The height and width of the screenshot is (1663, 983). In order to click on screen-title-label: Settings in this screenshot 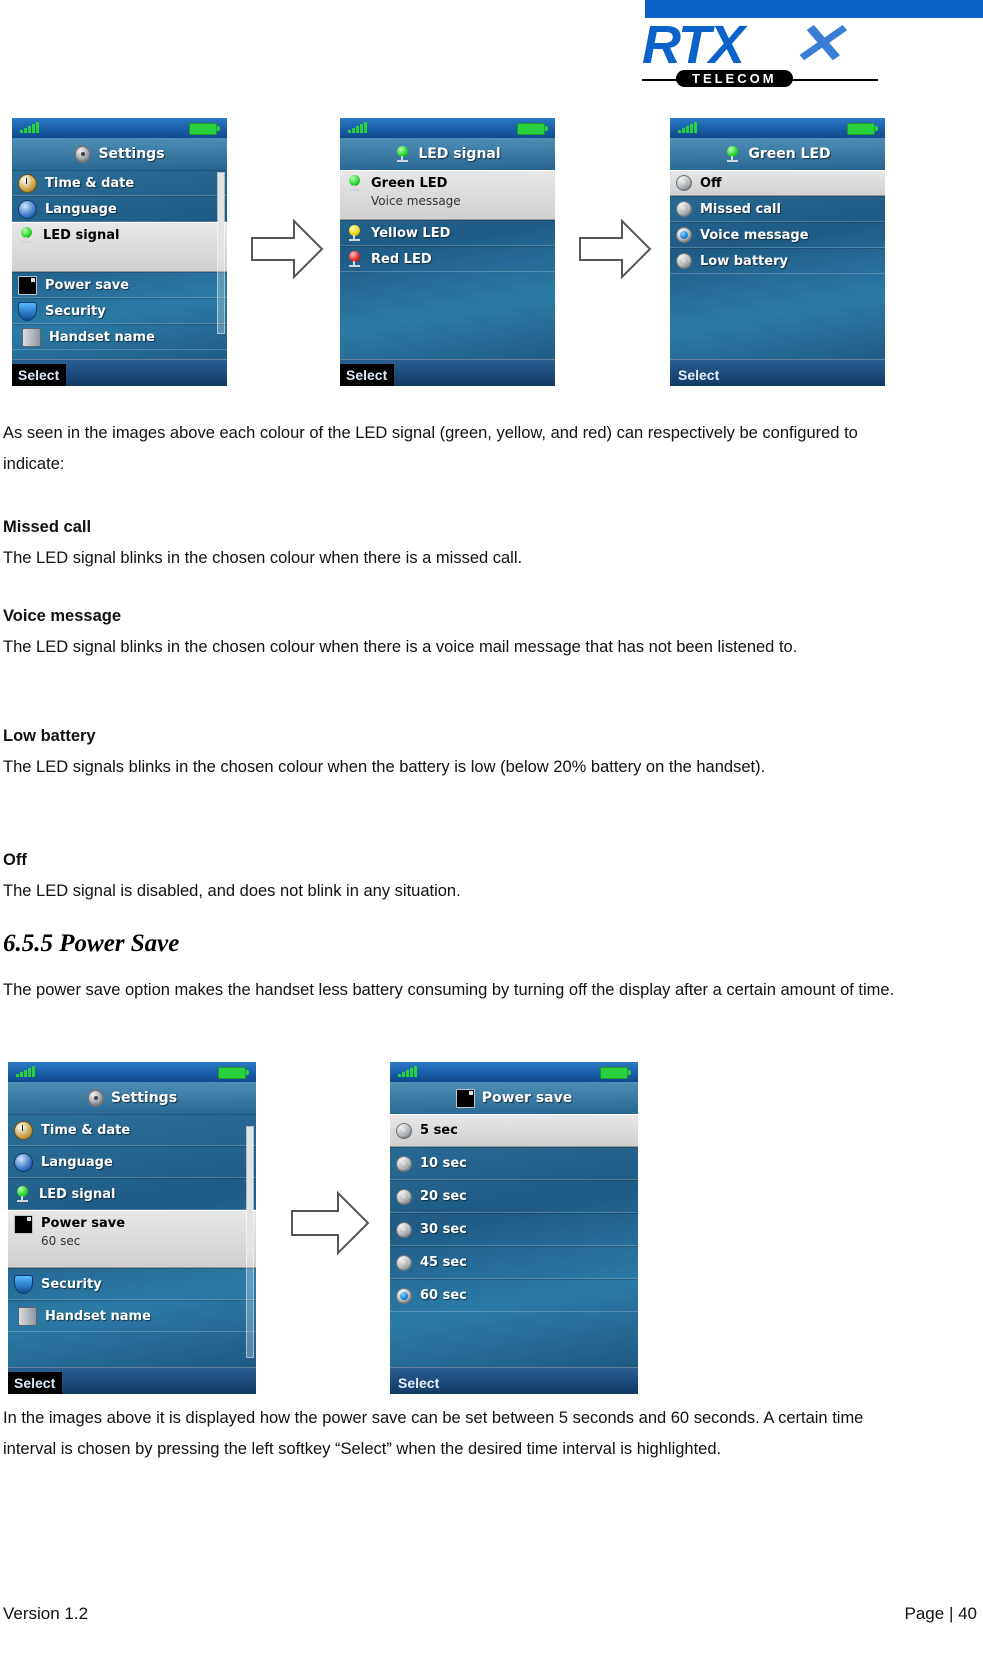, I will do `click(144, 1098)`.